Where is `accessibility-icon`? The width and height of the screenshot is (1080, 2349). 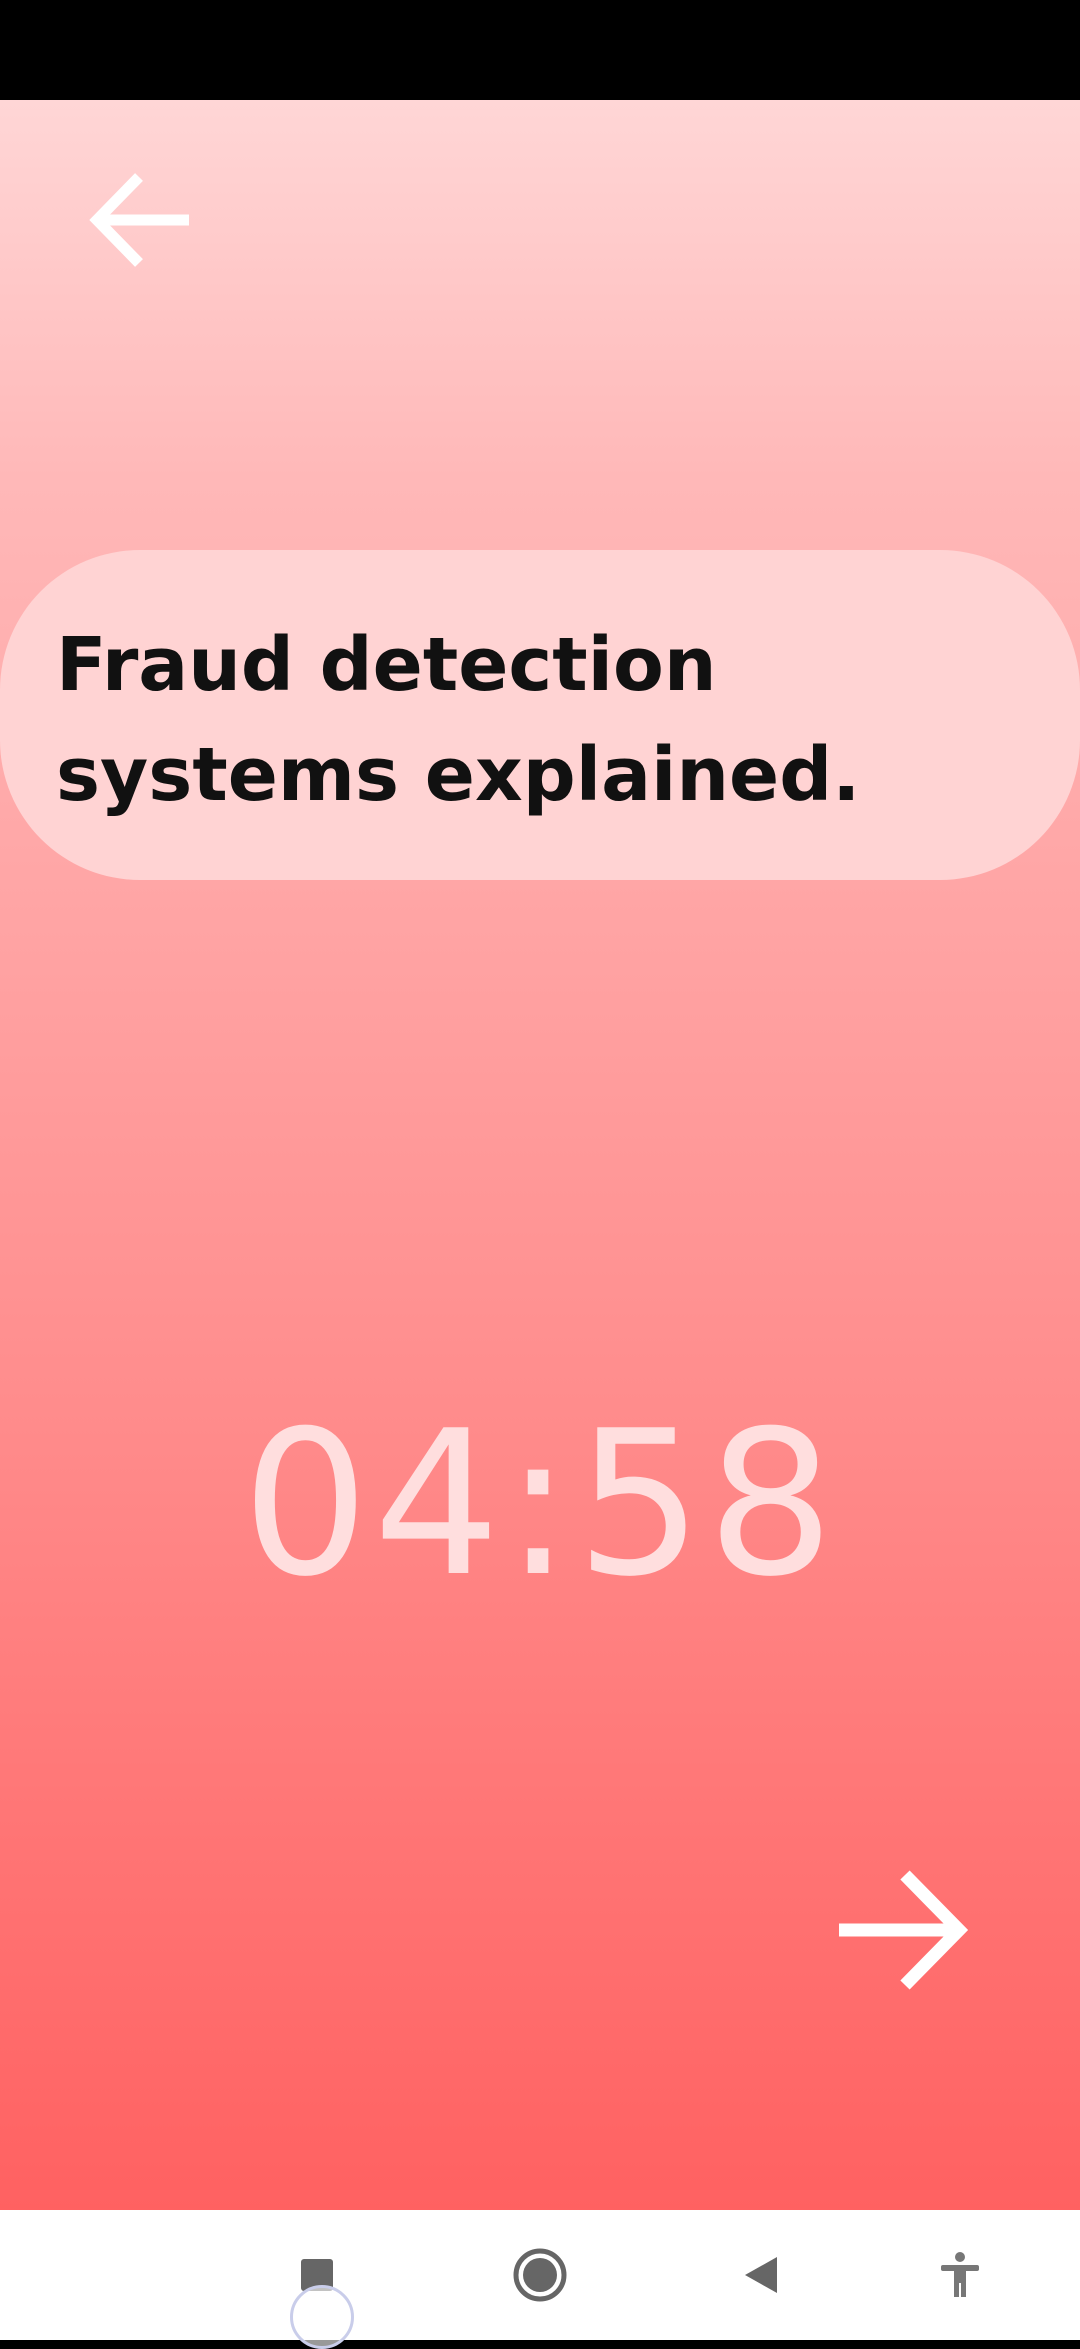
accessibility-icon is located at coordinates (960, 2274).